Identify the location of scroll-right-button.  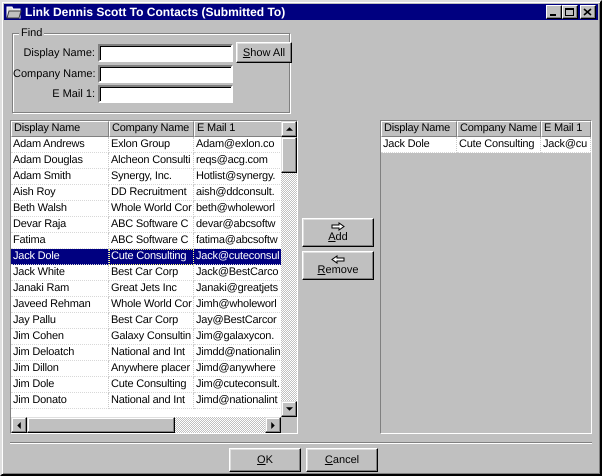
(273, 425).